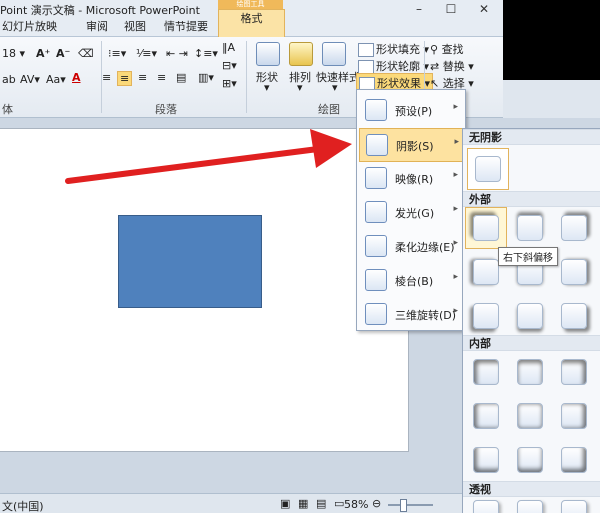 The height and width of the screenshot is (513, 600). I want to click on zoom-out-icon: ⊖, so click(376, 503).